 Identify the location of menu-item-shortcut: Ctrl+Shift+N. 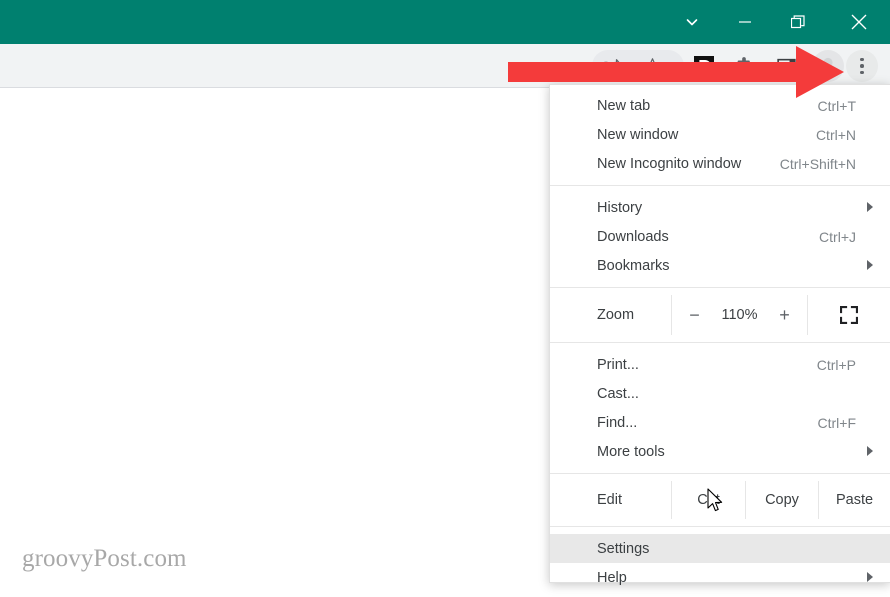
(817, 163).